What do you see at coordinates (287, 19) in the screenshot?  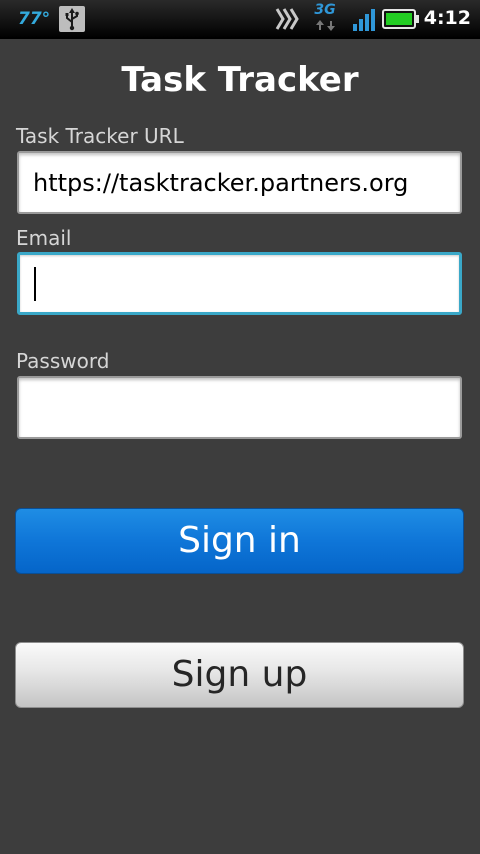 I see `sync-icon` at bounding box center [287, 19].